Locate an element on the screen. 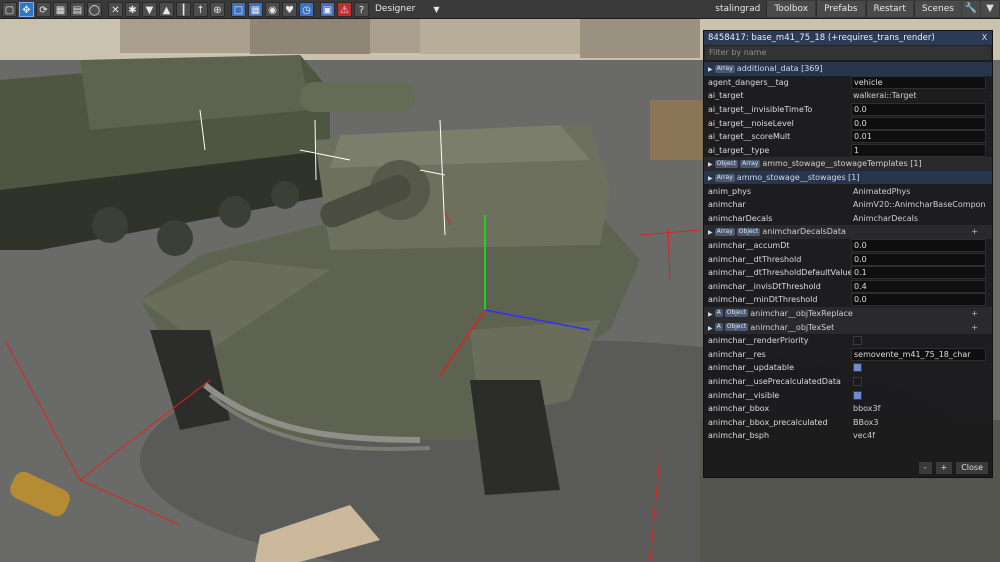 This screenshot has width=1000, height=562. level-name: stalingrad is located at coordinates (738, 9).